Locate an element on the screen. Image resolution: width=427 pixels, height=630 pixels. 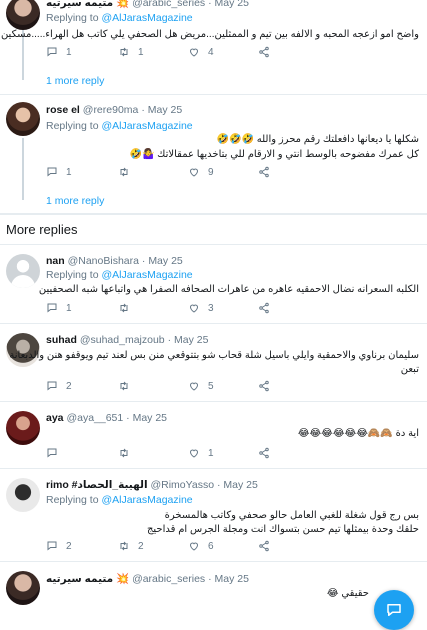
more-replies-heading: More replies is located at coordinates (42, 229).